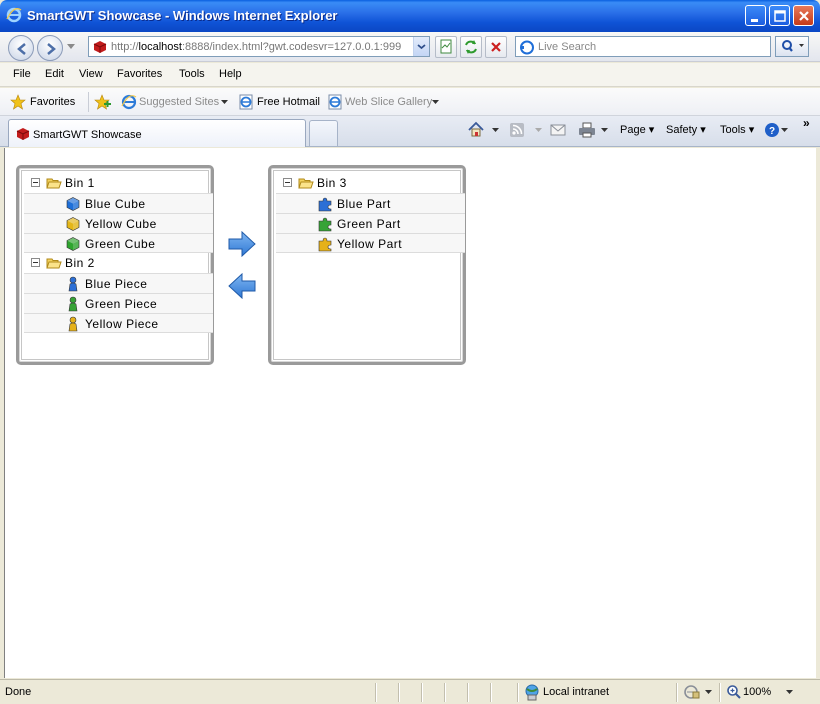 This screenshot has height=704, width=820. What do you see at coordinates (370, 243) in the screenshot?
I see `tree-leaf-node: Yellow Part` at bounding box center [370, 243].